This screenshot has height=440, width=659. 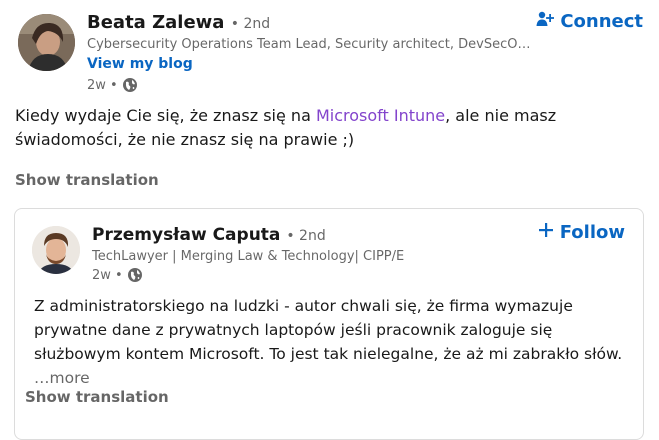 I want to click on post-time: 2w •, so click(x=102, y=85).